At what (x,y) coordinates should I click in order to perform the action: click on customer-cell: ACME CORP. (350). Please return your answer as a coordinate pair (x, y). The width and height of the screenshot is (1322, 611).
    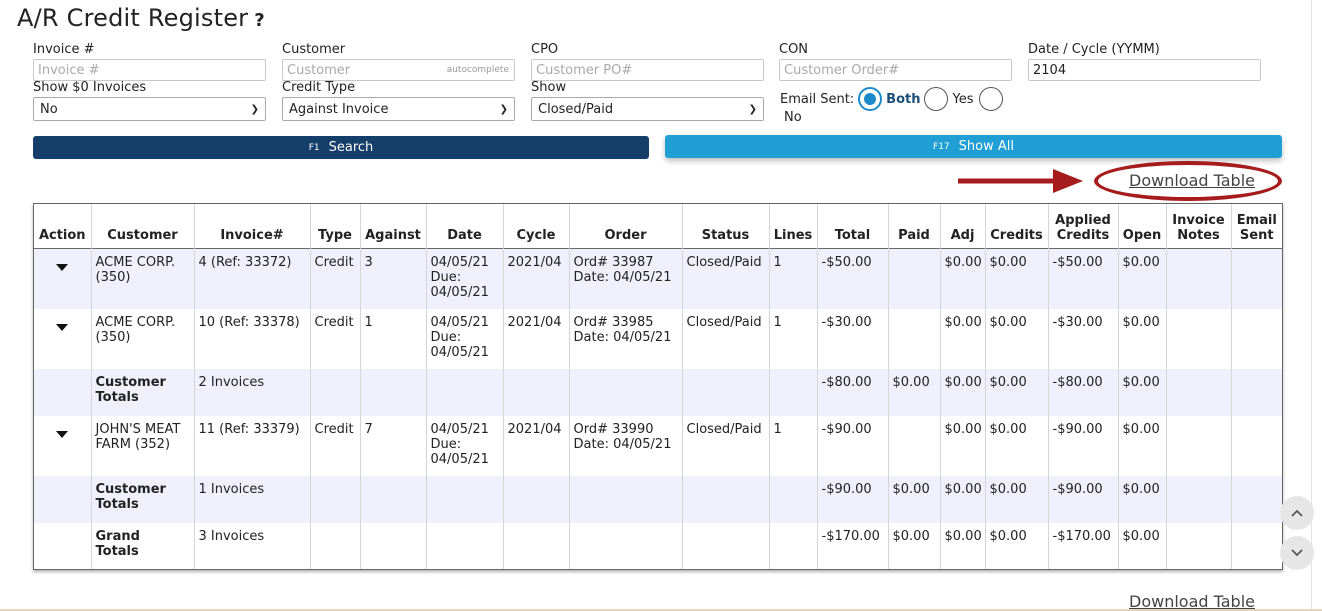
    Looking at the image, I should click on (143, 278).